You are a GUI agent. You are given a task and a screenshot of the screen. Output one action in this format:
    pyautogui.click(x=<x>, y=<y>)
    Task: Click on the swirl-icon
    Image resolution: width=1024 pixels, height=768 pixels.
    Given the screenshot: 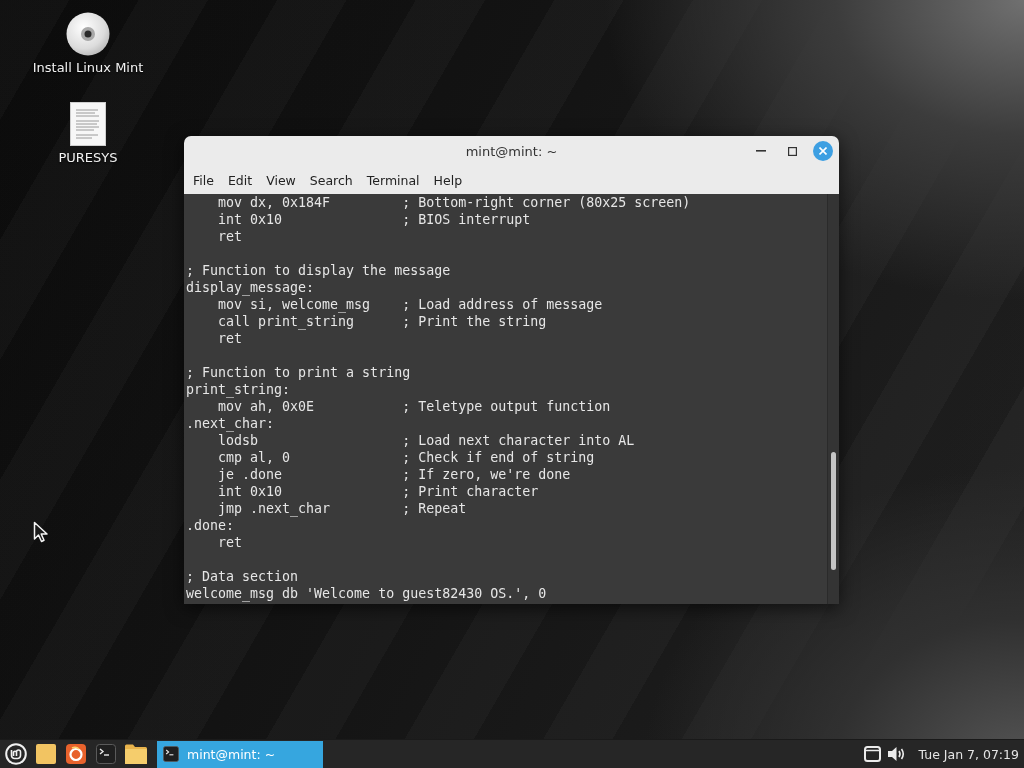 What is the action you would take?
    pyautogui.click(x=76, y=754)
    